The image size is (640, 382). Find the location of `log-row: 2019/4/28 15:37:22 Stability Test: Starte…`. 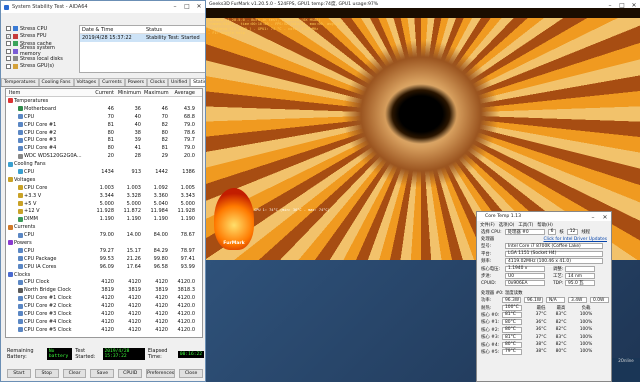

log-row: 2019/4/28 15:37:22 Stability Test: Starte… is located at coordinates (142, 38).